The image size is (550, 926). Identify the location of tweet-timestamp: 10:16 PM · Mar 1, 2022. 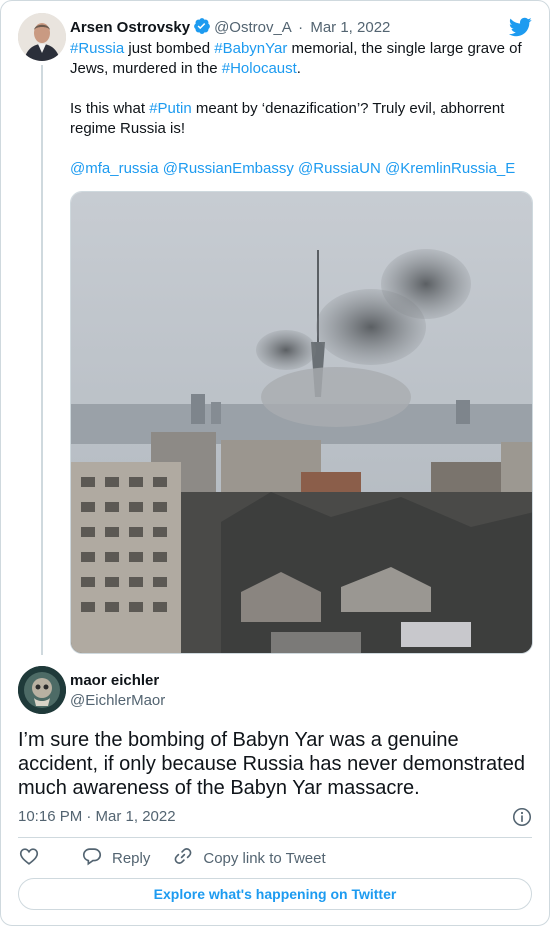
(97, 817).